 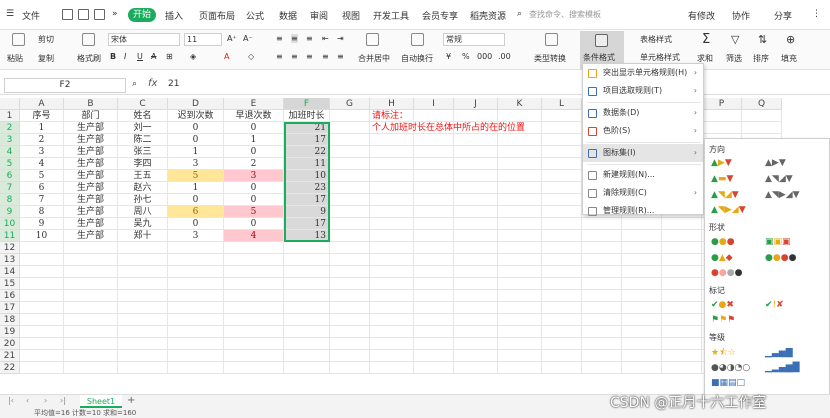 I want to click on column-header-D: D, so click(x=196, y=104).